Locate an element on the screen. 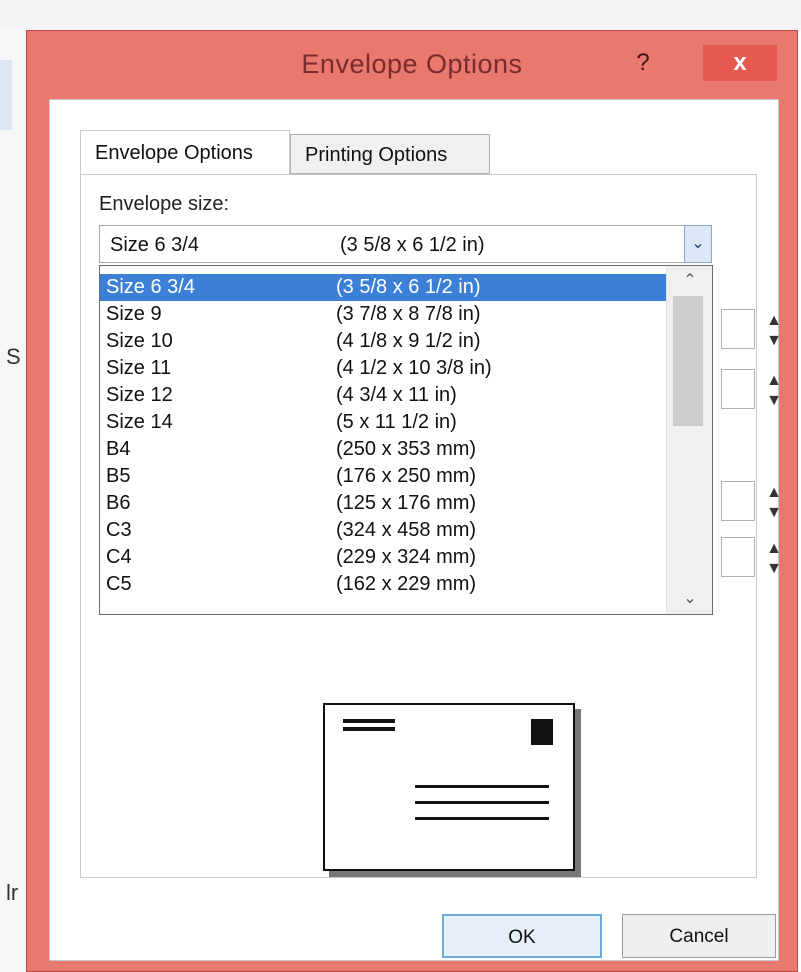  background-text: lr is located at coordinates (12, 892).